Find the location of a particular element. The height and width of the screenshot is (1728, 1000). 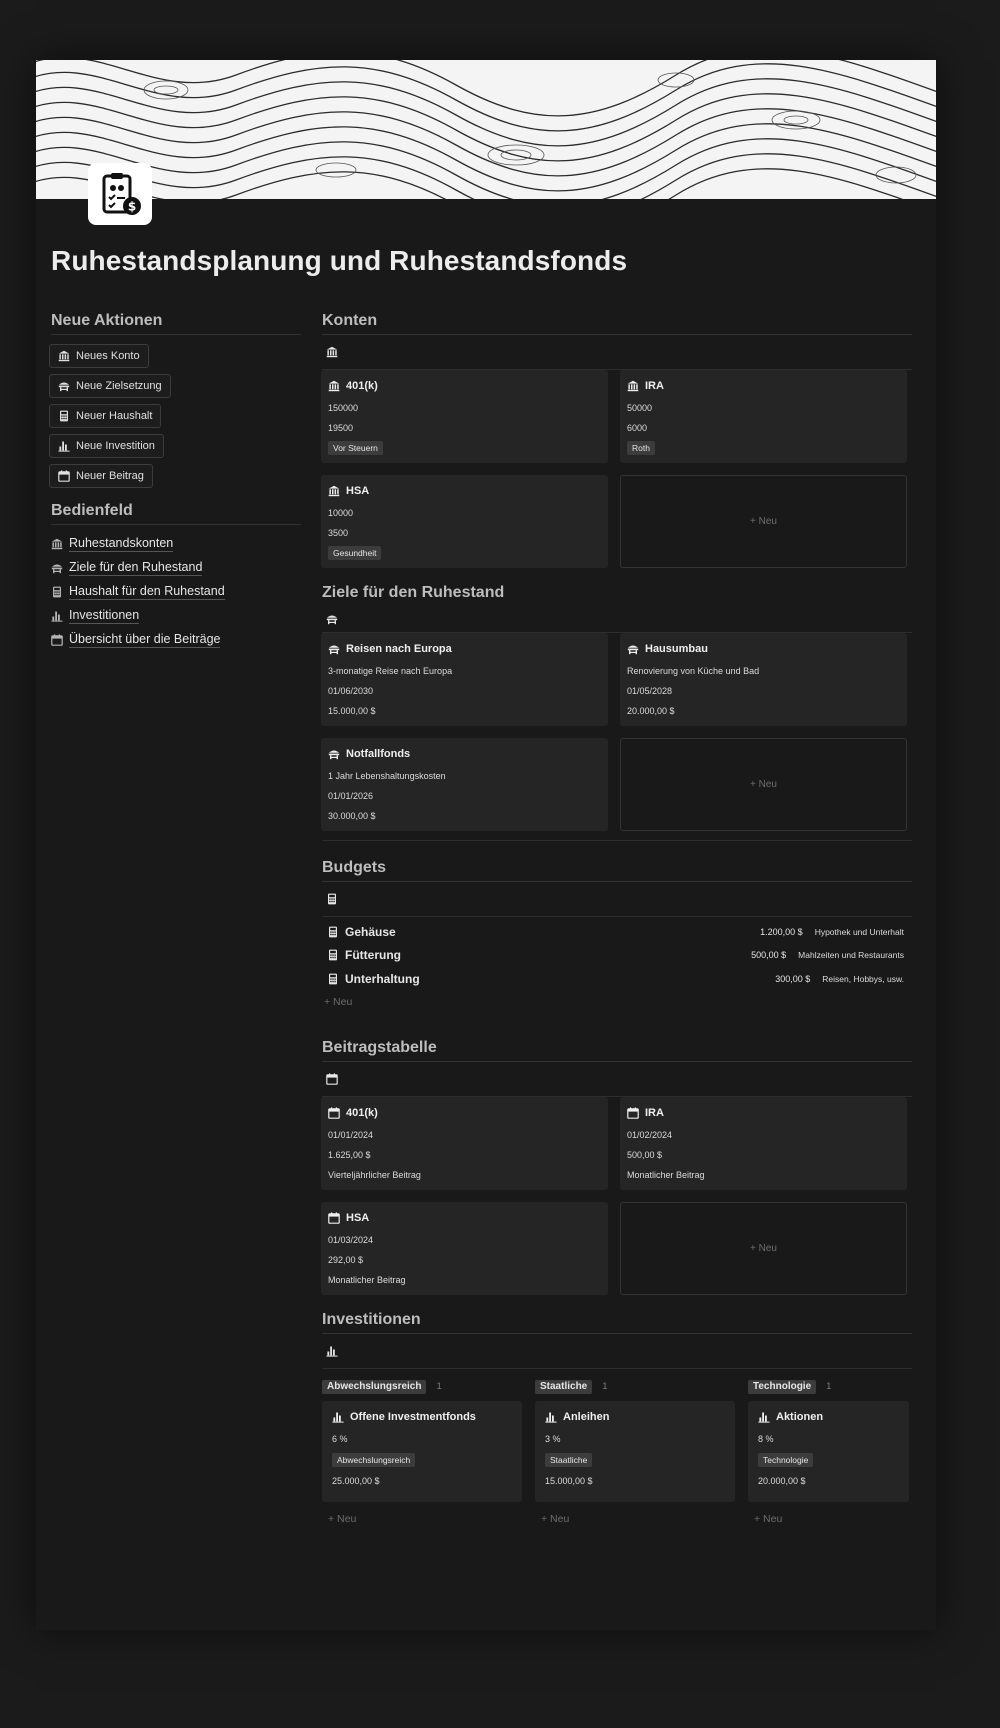

board-column-header: Technologie 1 is located at coordinates (828, 1387).